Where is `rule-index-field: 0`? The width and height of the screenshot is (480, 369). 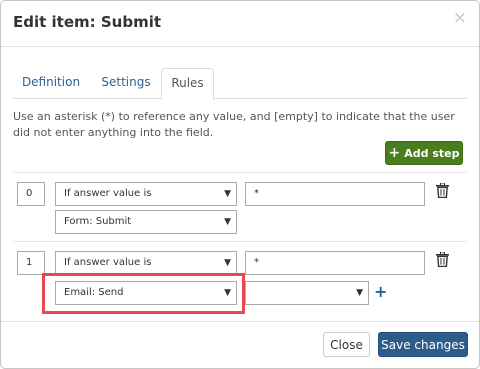
rule-index-field: 0 is located at coordinates (31, 194).